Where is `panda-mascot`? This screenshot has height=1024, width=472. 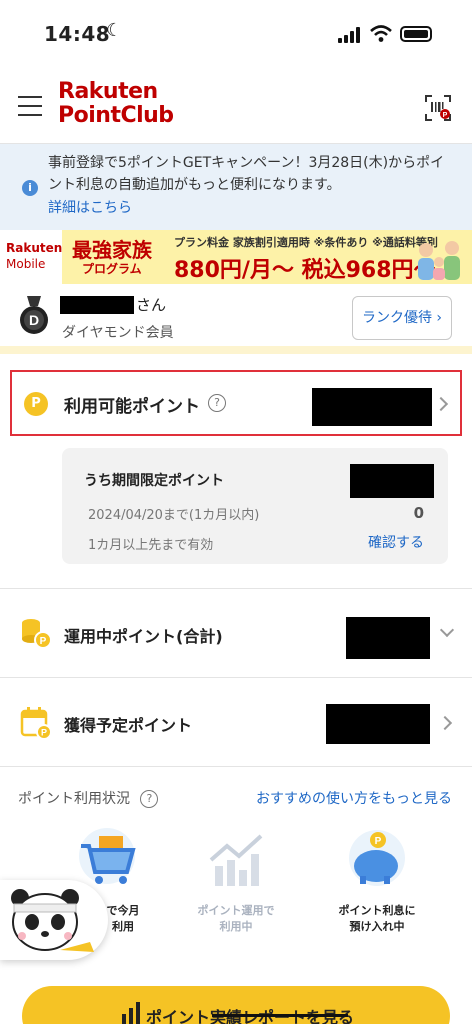 panda-mascot is located at coordinates (54, 920).